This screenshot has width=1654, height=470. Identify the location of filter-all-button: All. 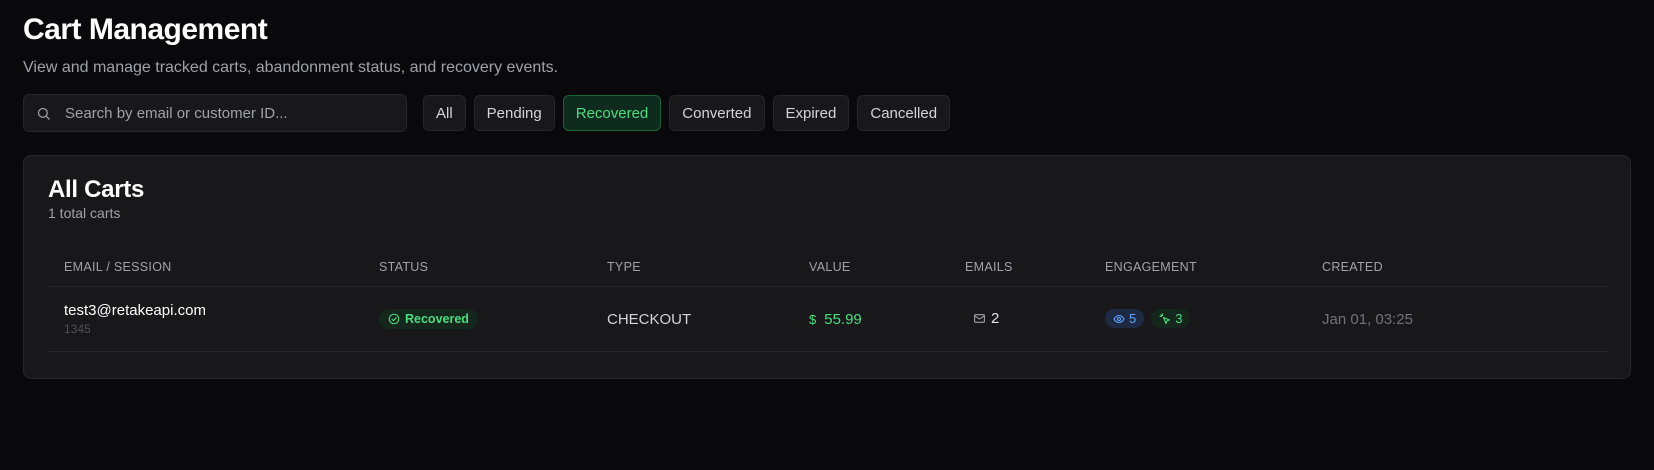
(444, 113).